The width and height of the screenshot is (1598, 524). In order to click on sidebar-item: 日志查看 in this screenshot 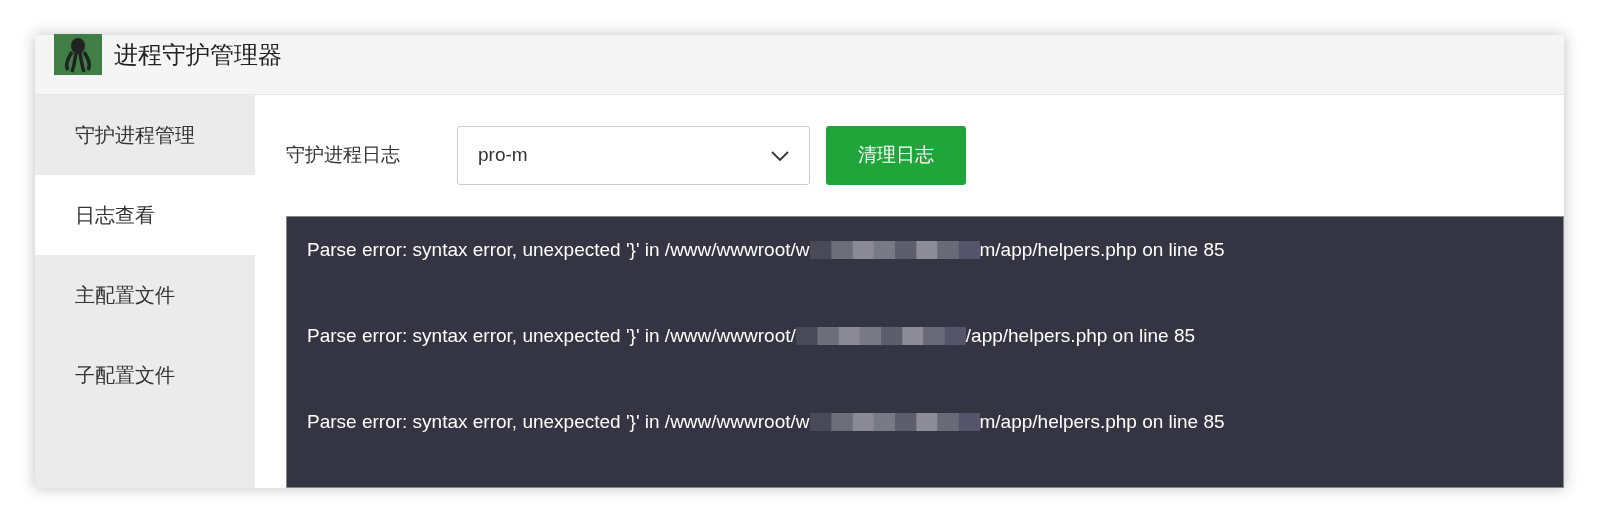, I will do `click(145, 215)`.